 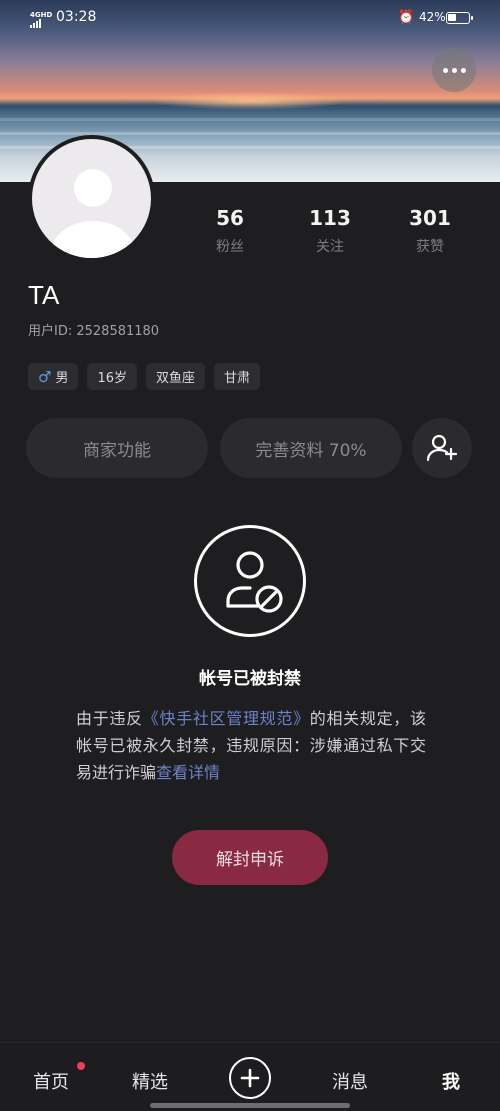 I want to click on tag-label: 甘肃, so click(x=237, y=378).